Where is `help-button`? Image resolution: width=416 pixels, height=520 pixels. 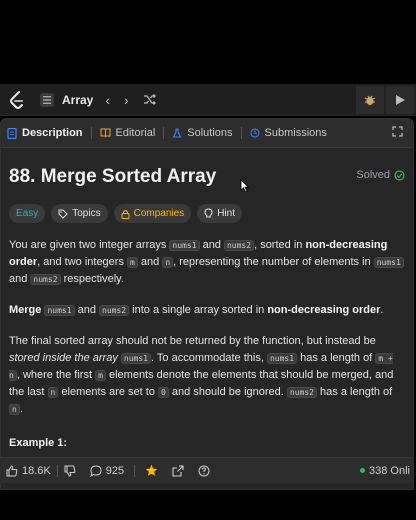
help-button is located at coordinates (204, 471).